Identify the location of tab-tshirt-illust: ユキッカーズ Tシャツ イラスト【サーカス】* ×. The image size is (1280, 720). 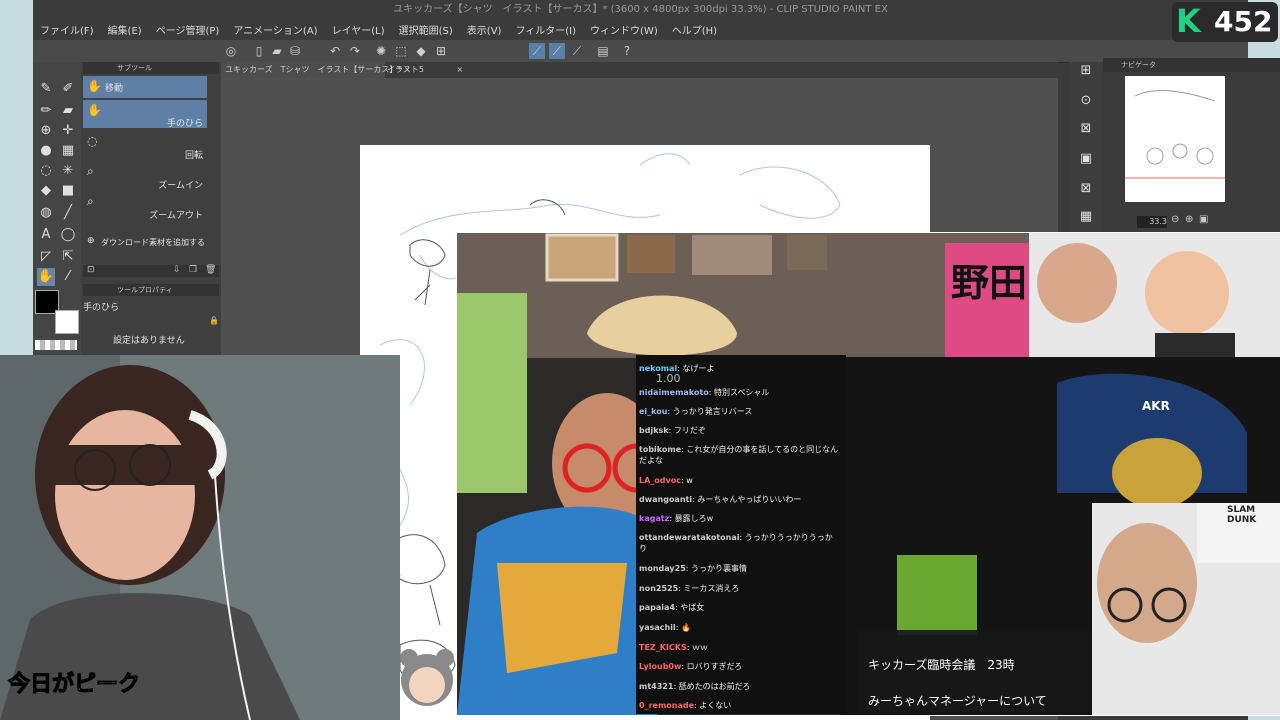
(316, 70).